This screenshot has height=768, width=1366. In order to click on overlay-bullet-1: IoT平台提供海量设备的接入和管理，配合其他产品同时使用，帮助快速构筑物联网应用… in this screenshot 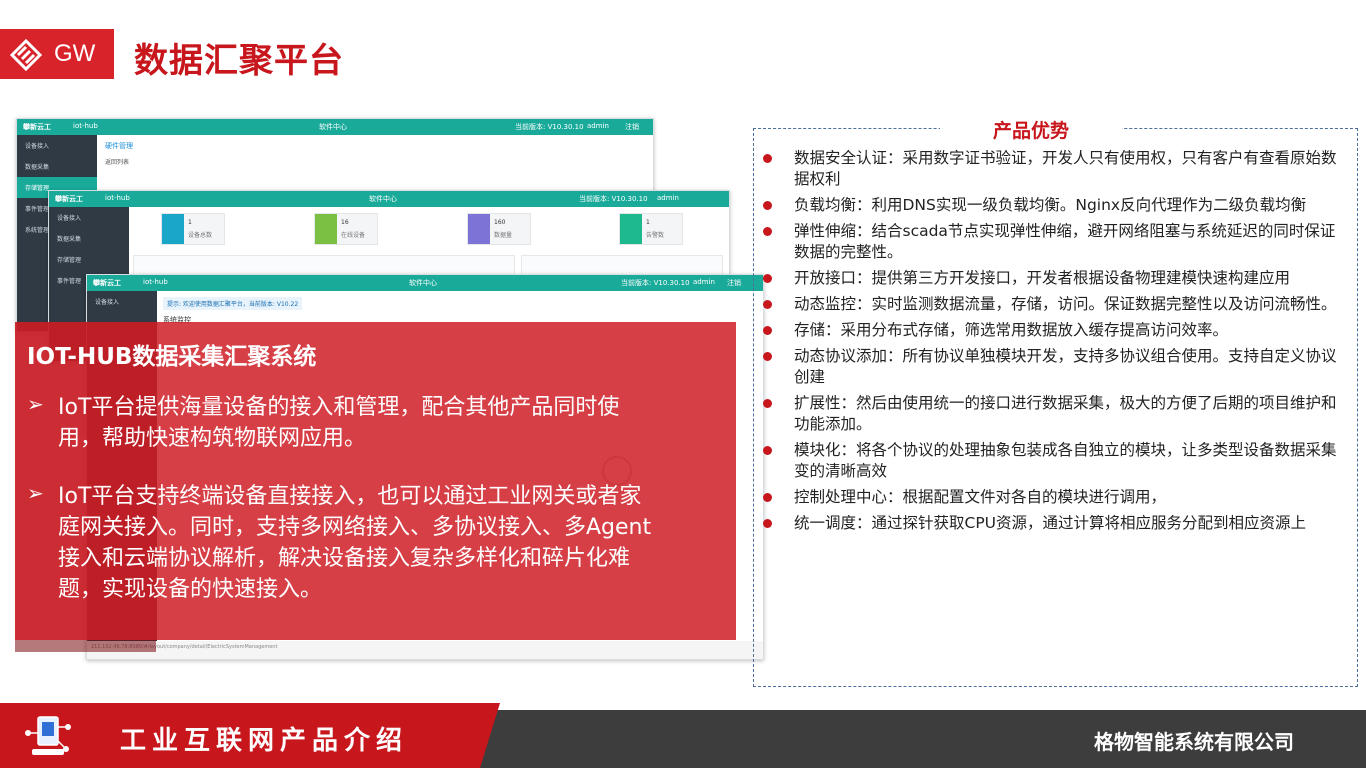, I will do `click(339, 423)`.